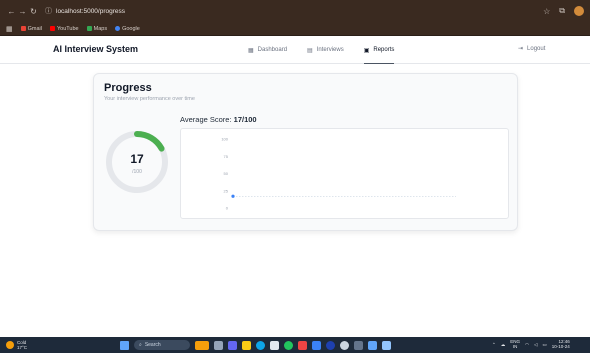 The image size is (590, 353). What do you see at coordinates (338, 174) in the screenshot?
I see `score-chart-svg: 100 75 50 25 0` at bounding box center [338, 174].